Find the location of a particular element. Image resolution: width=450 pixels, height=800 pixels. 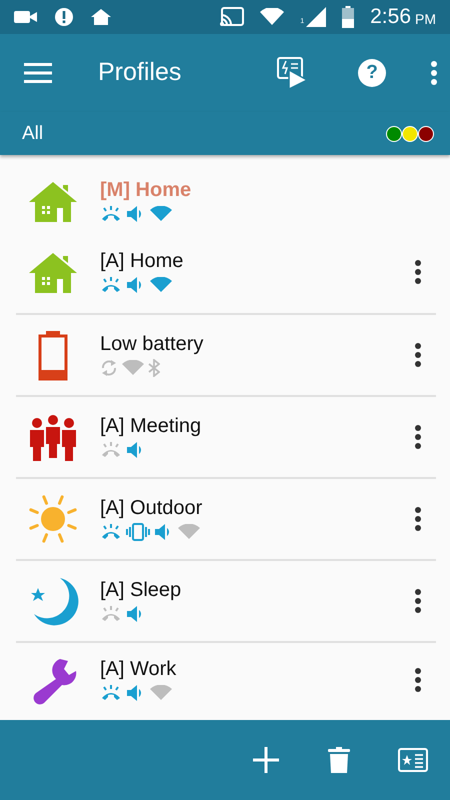

menu-button is located at coordinates (38, 73).